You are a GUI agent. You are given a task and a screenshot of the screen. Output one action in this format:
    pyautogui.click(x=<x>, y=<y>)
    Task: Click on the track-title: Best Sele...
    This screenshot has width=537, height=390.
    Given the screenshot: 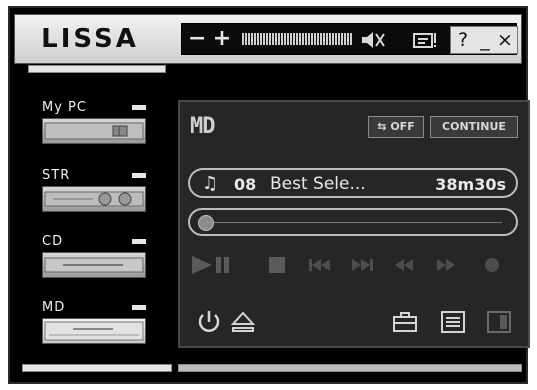 What is the action you would take?
    pyautogui.click(x=318, y=184)
    